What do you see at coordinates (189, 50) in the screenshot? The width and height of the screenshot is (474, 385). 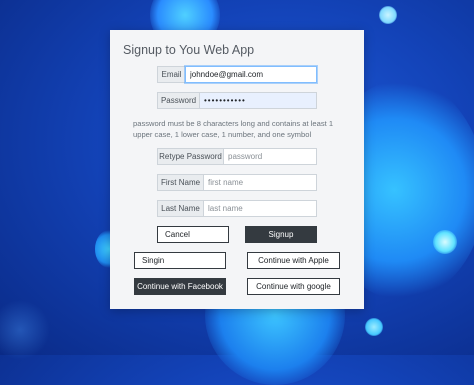 I see `page-title: Signup to You Web App` at bounding box center [189, 50].